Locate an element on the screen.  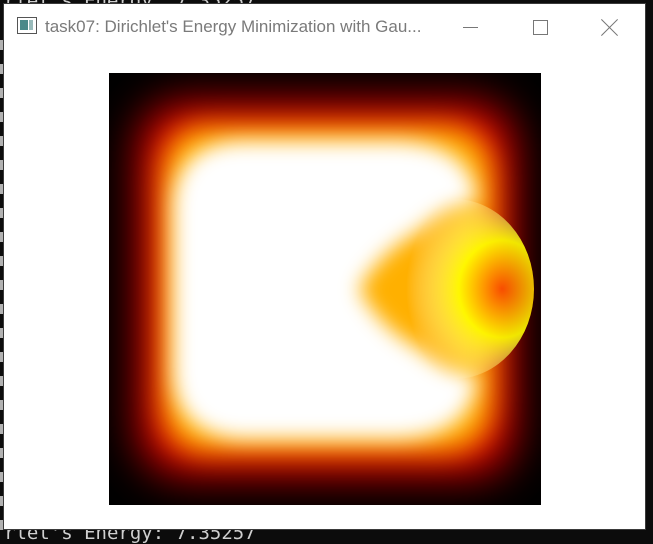
maximize-button is located at coordinates (540, 27).